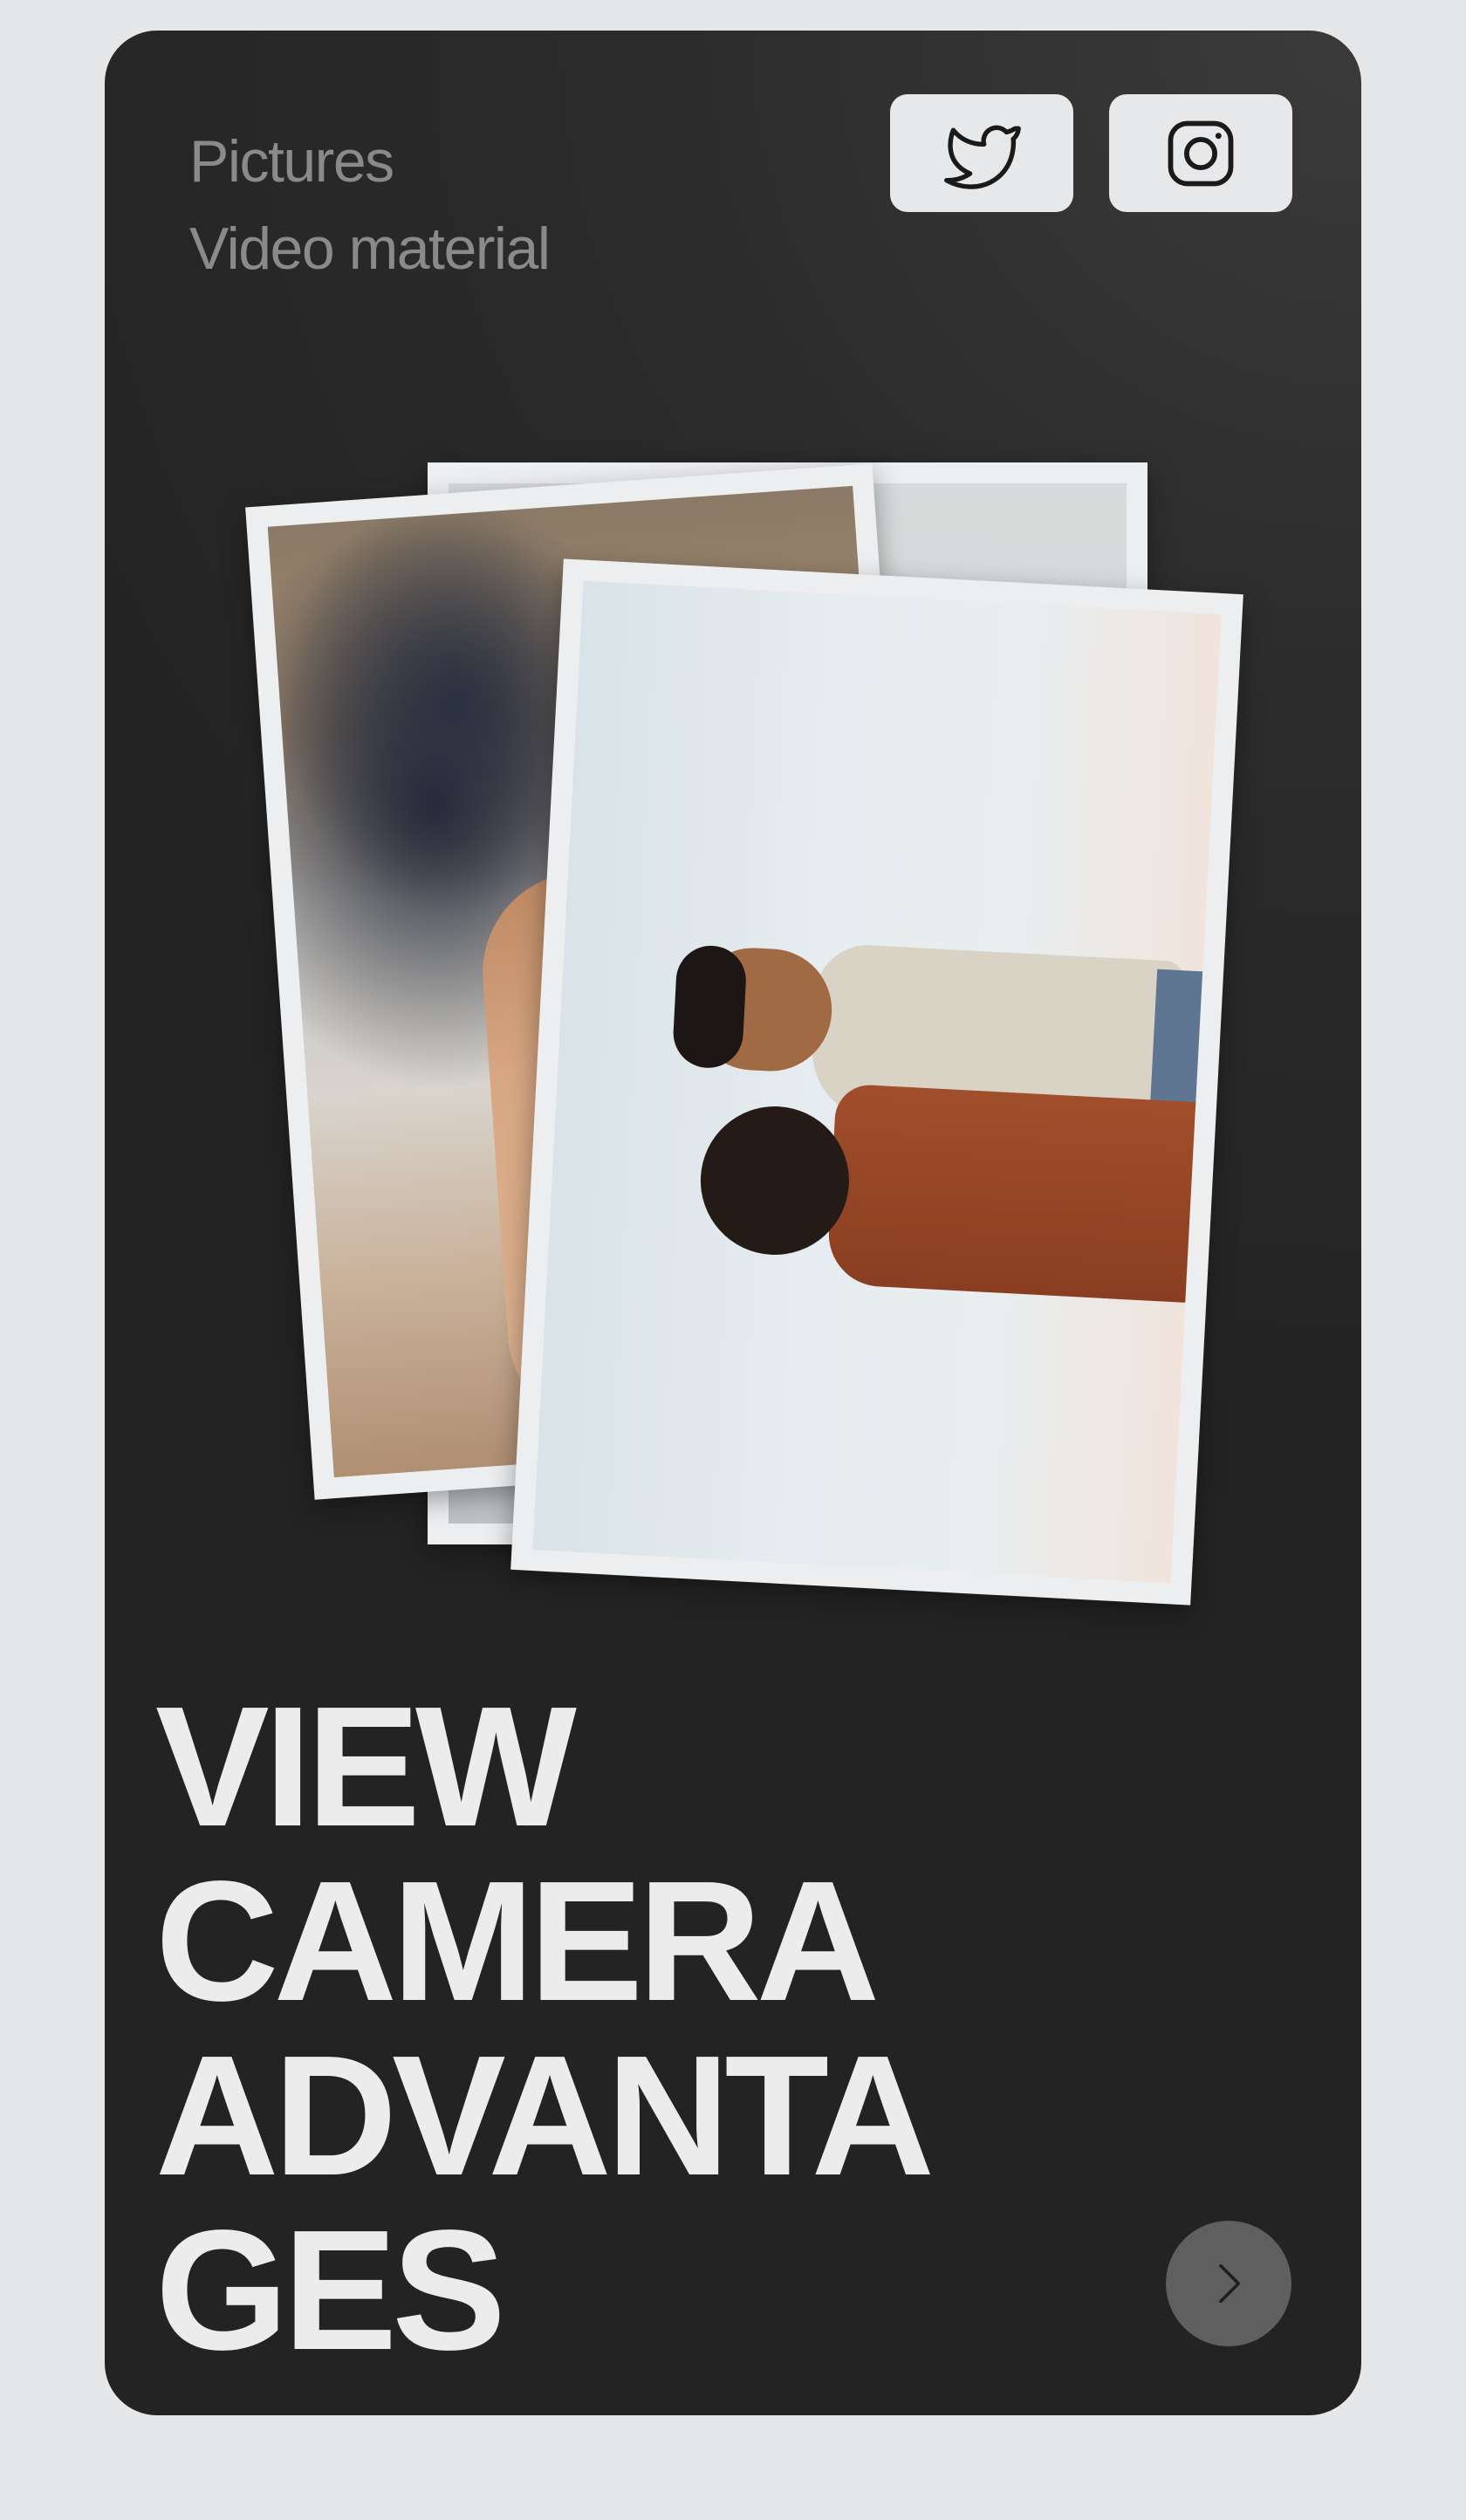 This screenshot has width=1466, height=2520. Describe the element at coordinates (1184, 1041) in the screenshot. I see `man-jeans` at that location.